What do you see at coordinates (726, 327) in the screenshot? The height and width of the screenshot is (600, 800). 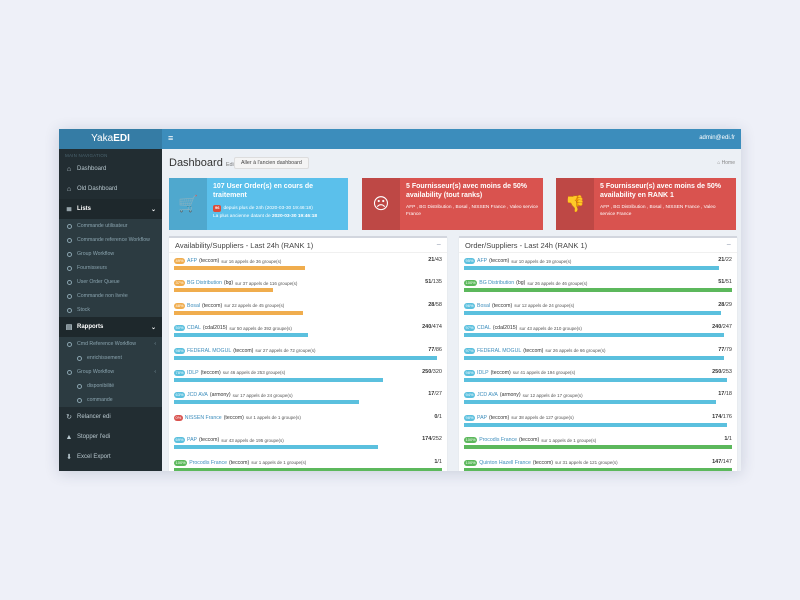 I see `count-total: /247` at bounding box center [726, 327].